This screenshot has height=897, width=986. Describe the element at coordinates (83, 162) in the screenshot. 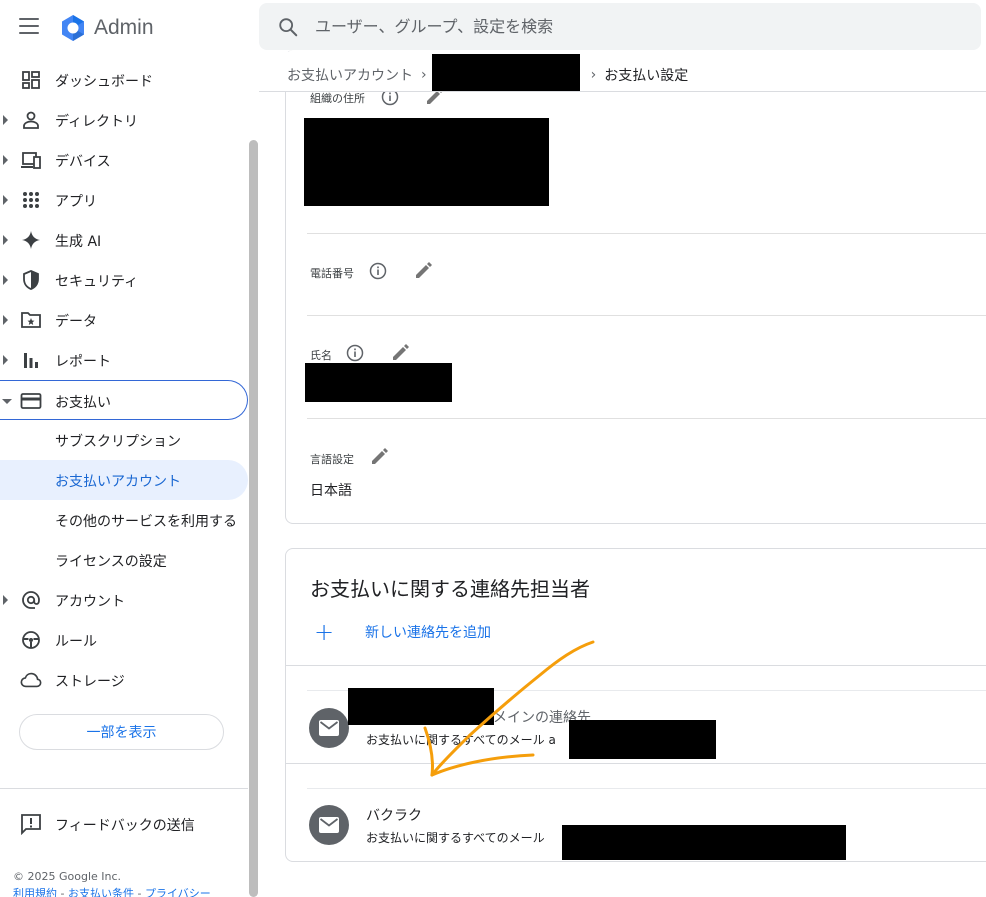

I see `sidebar-item-label: デバイス` at that location.